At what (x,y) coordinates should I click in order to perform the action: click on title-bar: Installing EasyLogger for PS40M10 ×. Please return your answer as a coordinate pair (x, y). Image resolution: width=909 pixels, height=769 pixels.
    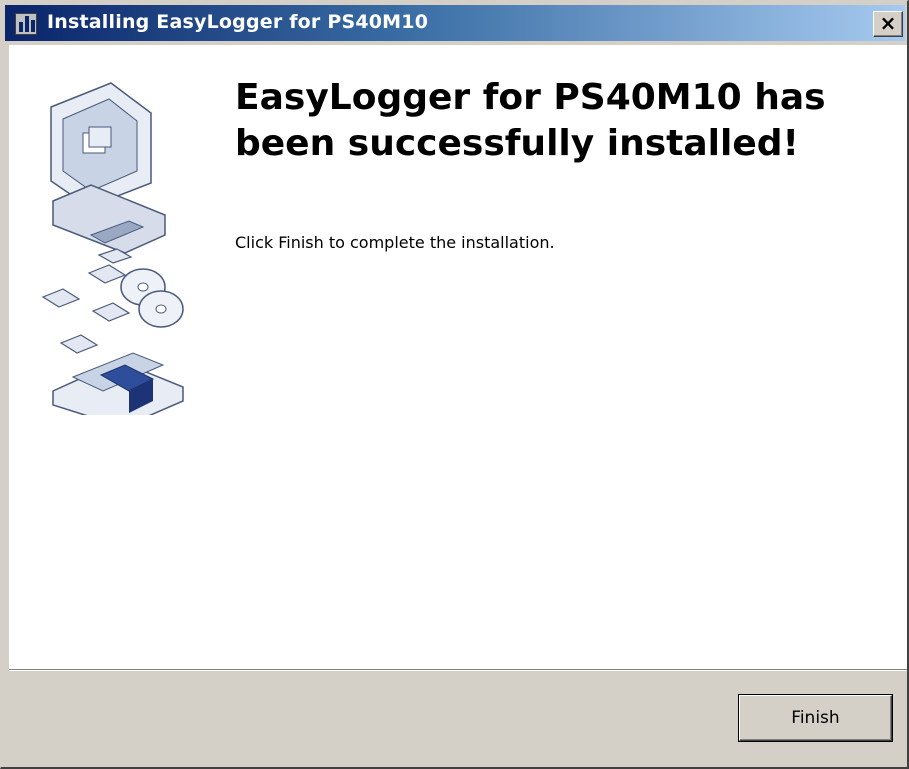
    Looking at the image, I should click on (455, 23).